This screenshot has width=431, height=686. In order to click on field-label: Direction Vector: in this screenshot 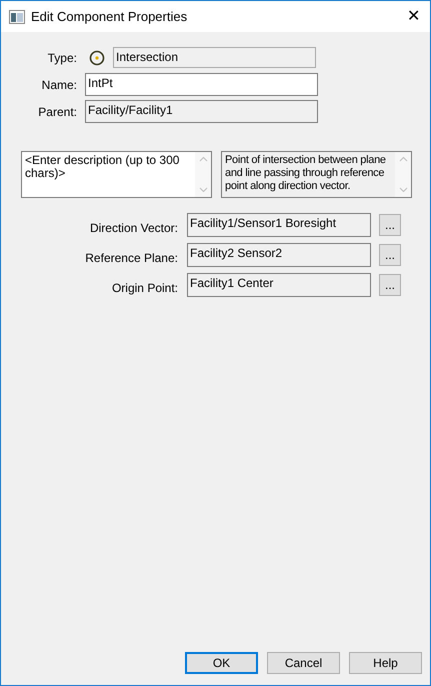, I will do `click(133, 228)`.